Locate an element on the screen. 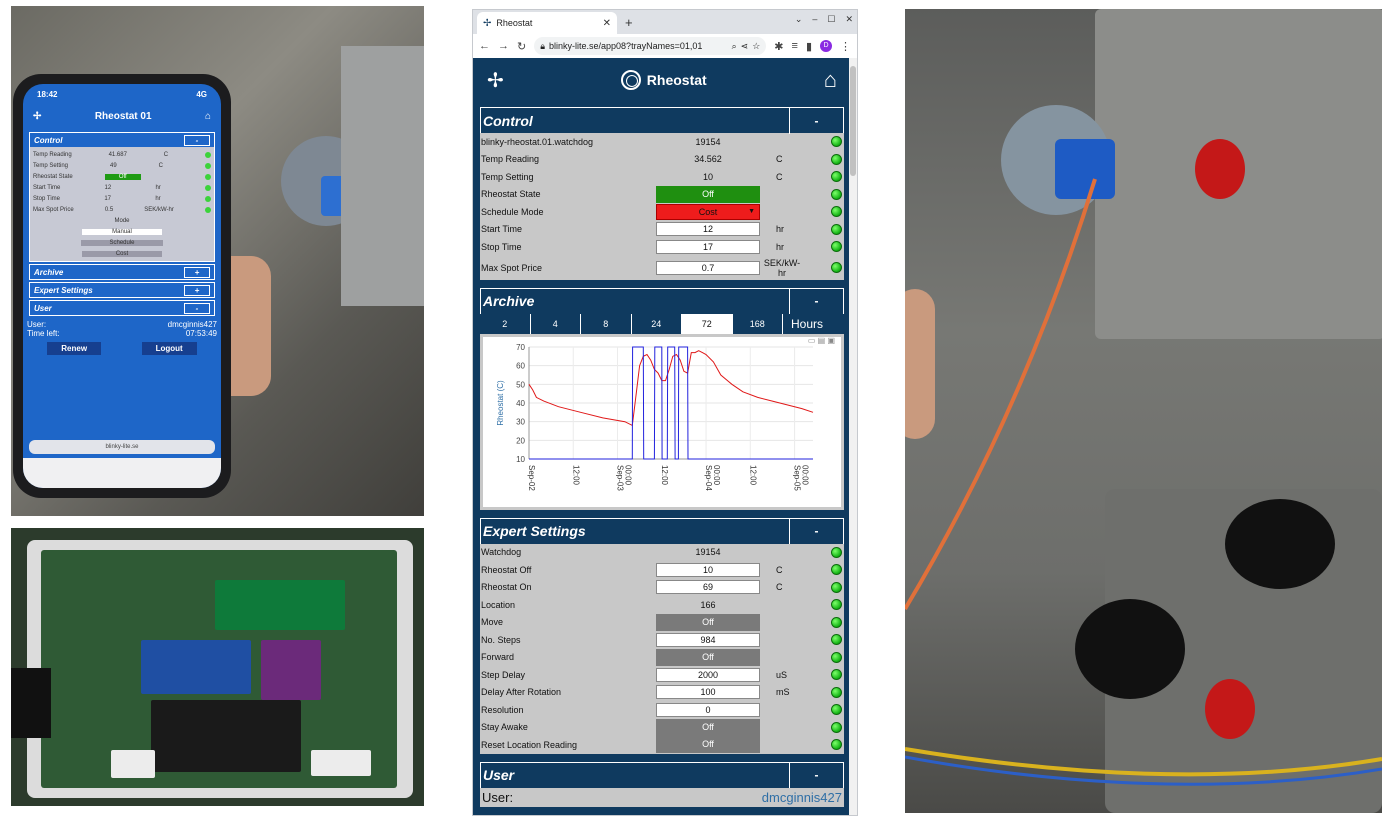  setting-value: 17 is located at coordinates (707, 246).